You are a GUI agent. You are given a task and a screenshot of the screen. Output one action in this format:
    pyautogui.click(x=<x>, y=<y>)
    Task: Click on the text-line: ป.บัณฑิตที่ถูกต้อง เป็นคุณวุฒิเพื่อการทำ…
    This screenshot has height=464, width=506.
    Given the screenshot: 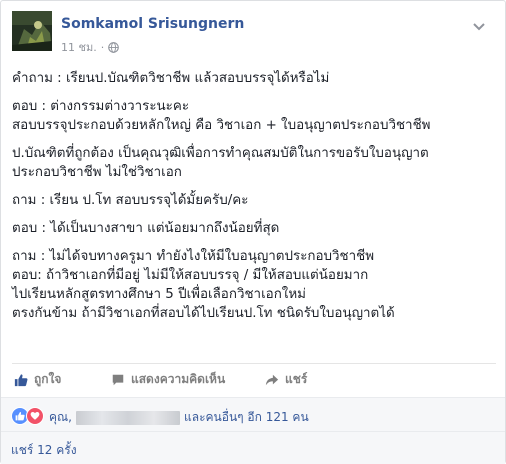 What is the action you would take?
    pyautogui.click(x=220, y=153)
    